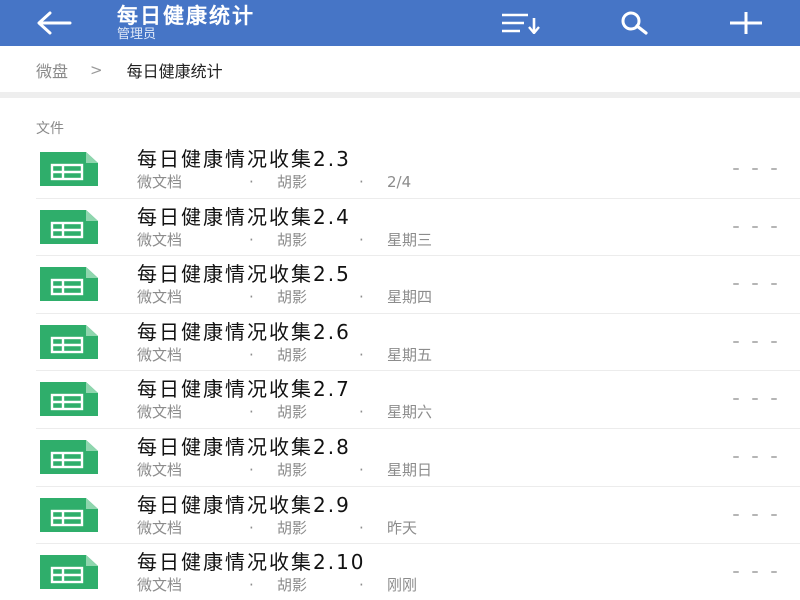  What do you see at coordinates (244, 389) in the screenshot?
I see `file-name: 每日健康情况收集2.7` at bounding box center [244, 389].